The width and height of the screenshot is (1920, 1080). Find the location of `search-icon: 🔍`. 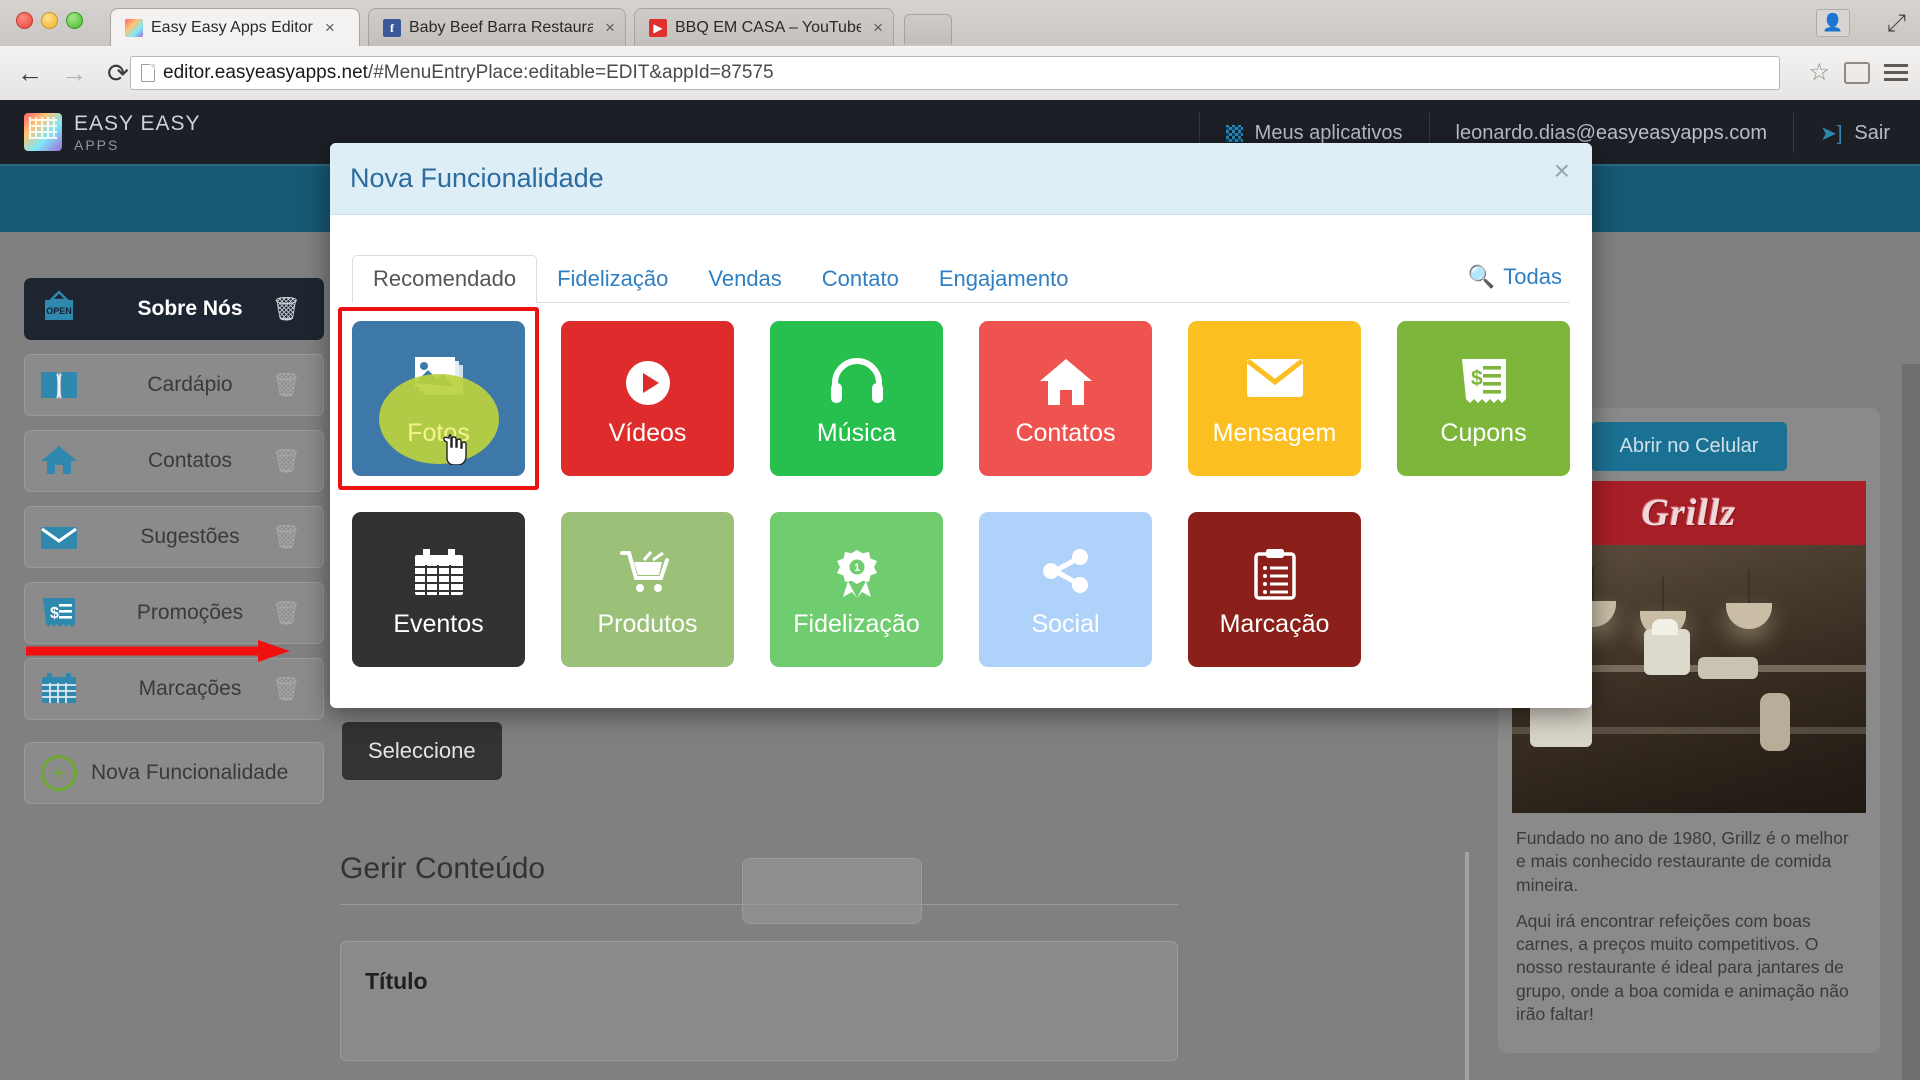

search-icon: 🔍 is located at coordinates (1481, 276).